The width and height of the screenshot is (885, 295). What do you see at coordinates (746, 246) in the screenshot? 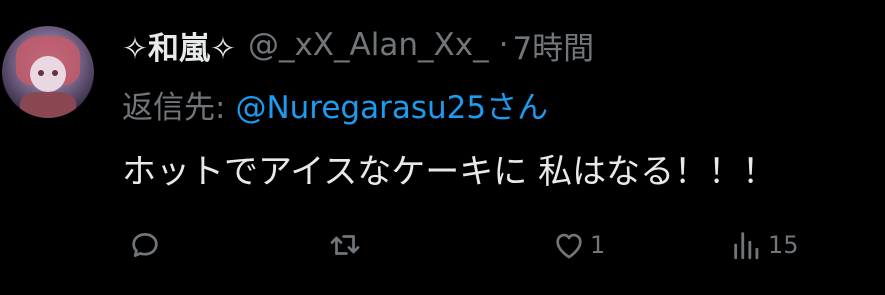
I see `views-icon` at bounding box center [746, 246].